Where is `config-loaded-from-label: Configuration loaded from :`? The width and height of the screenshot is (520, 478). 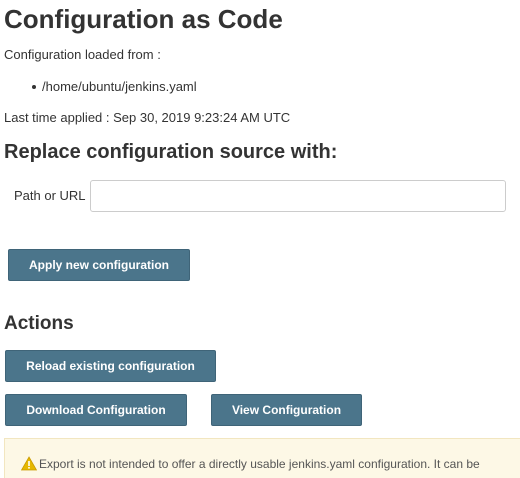
config-loaded-from-label: Configuration loaded from : is located at coordinates (82, 54).